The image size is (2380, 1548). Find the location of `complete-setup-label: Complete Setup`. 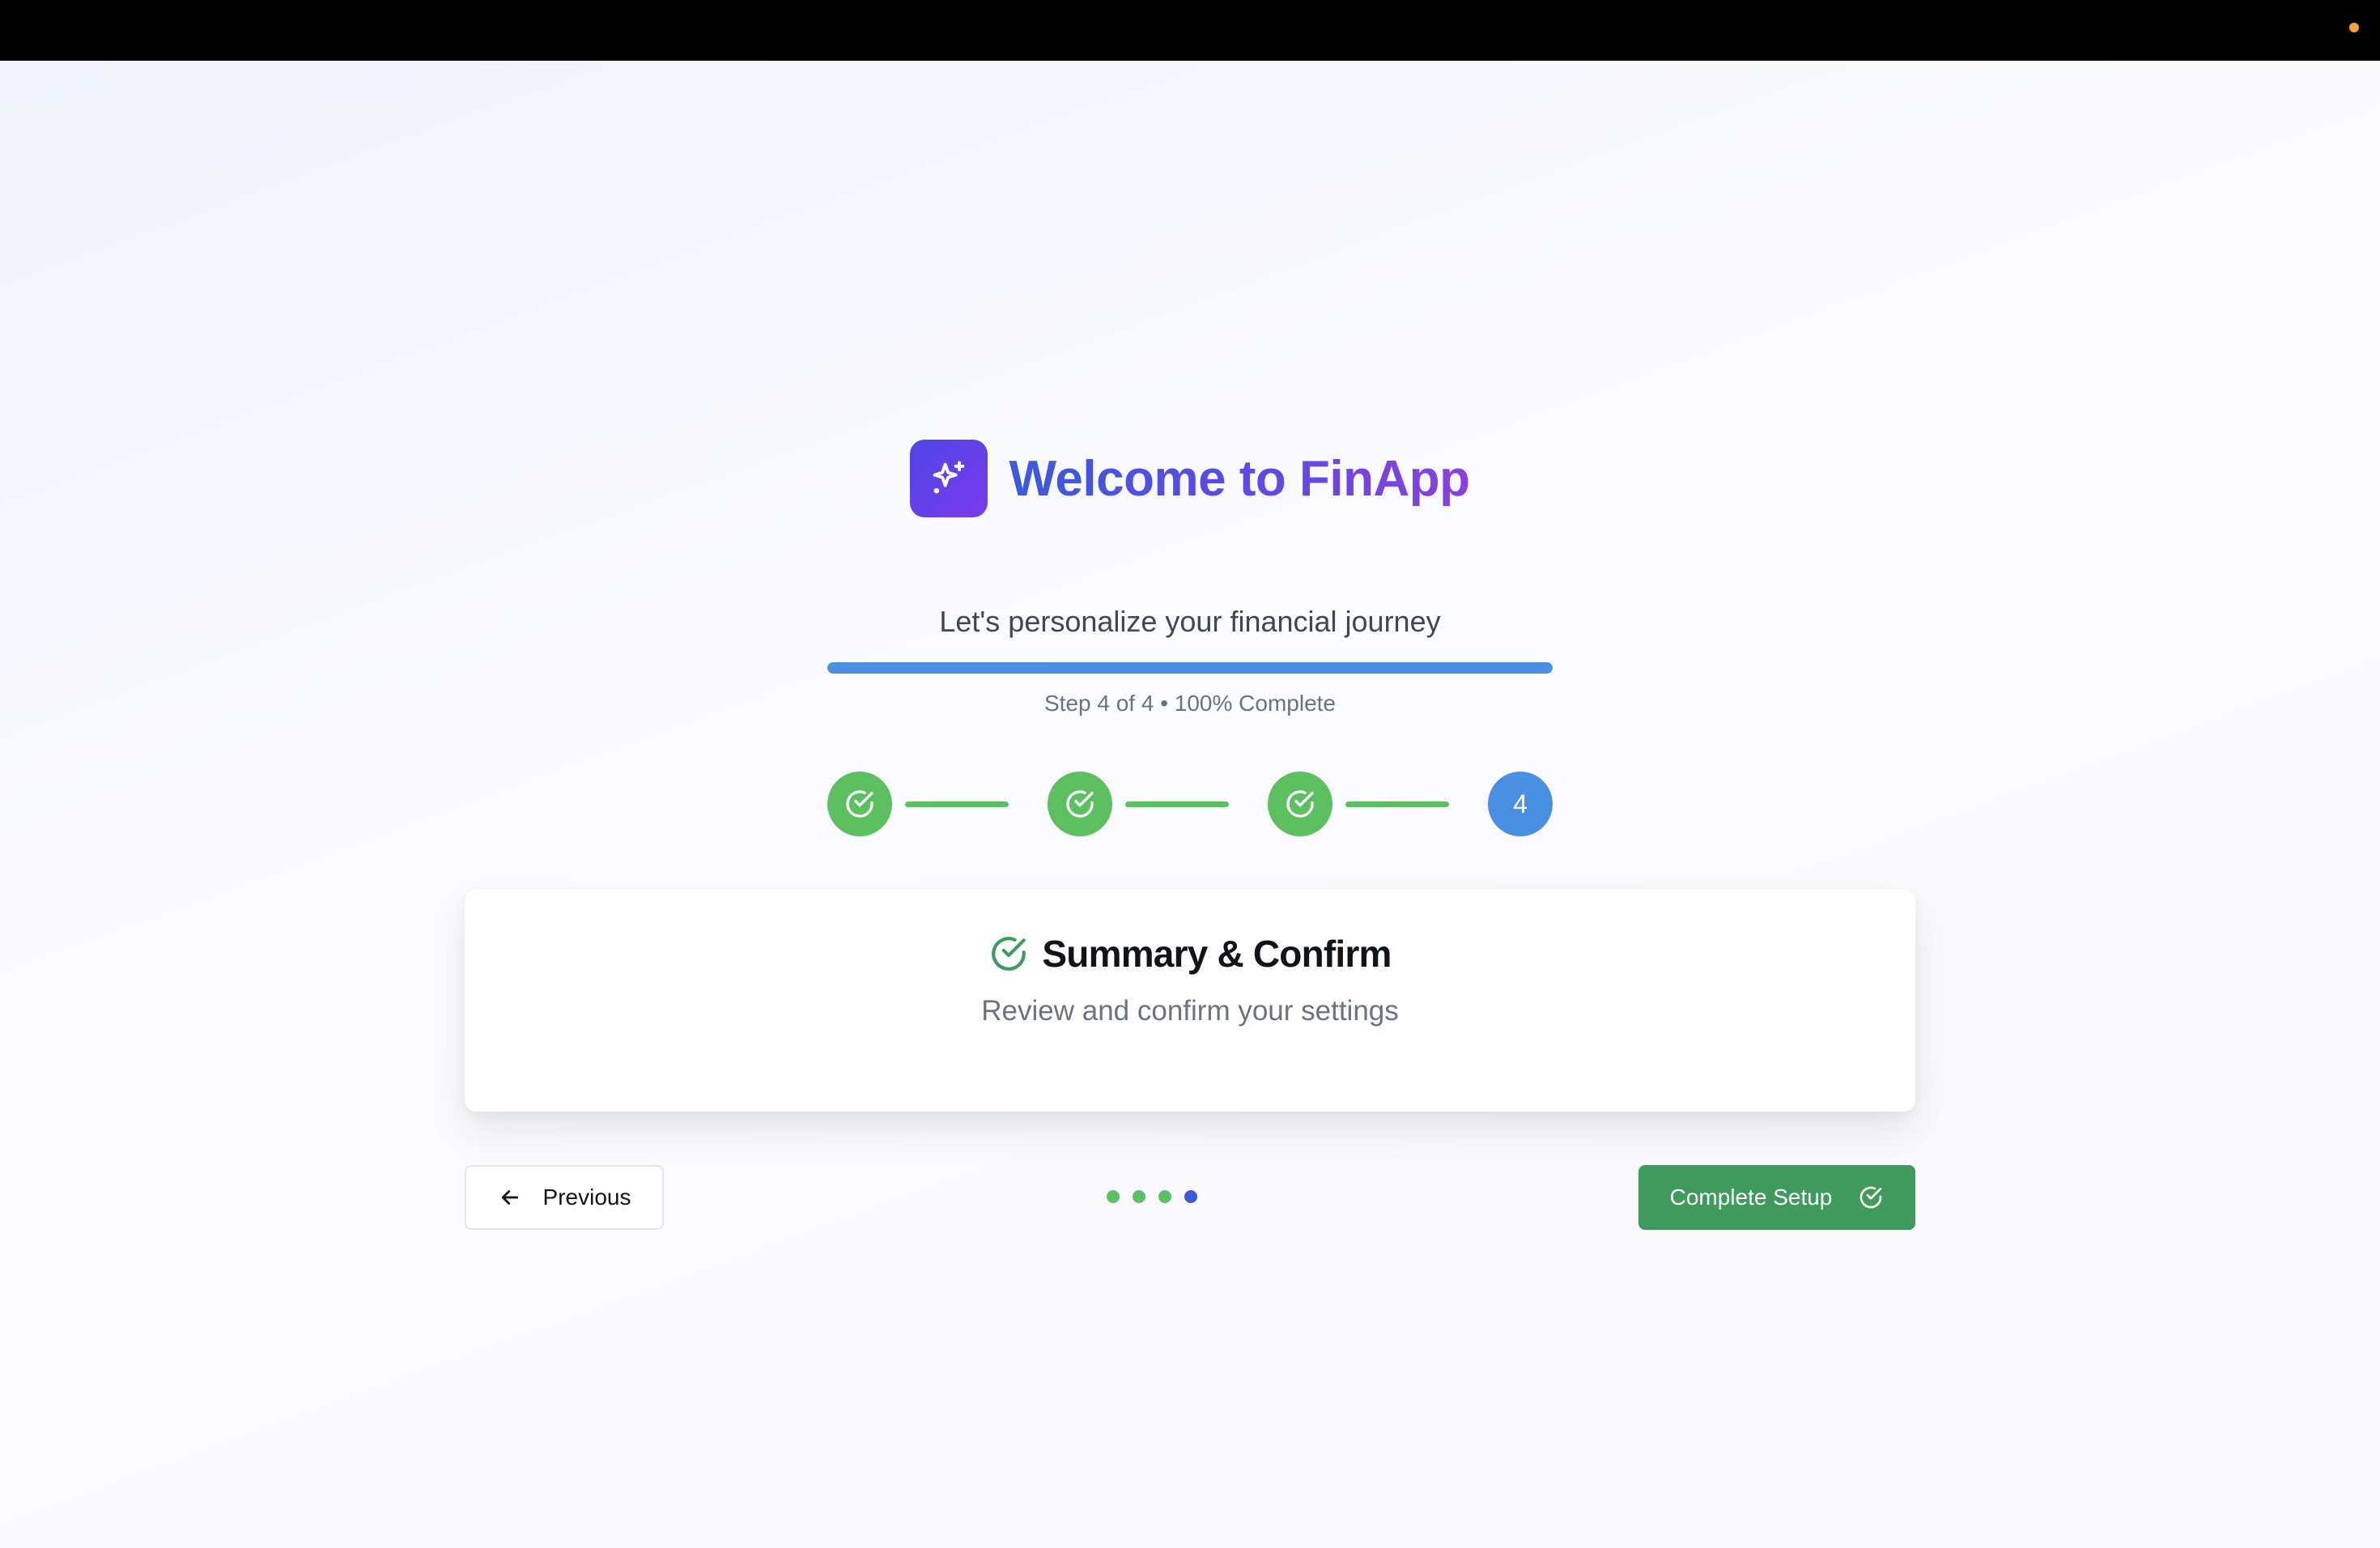

complete-setup-label: Complete Setup is located at coordinates (1751, 1197).